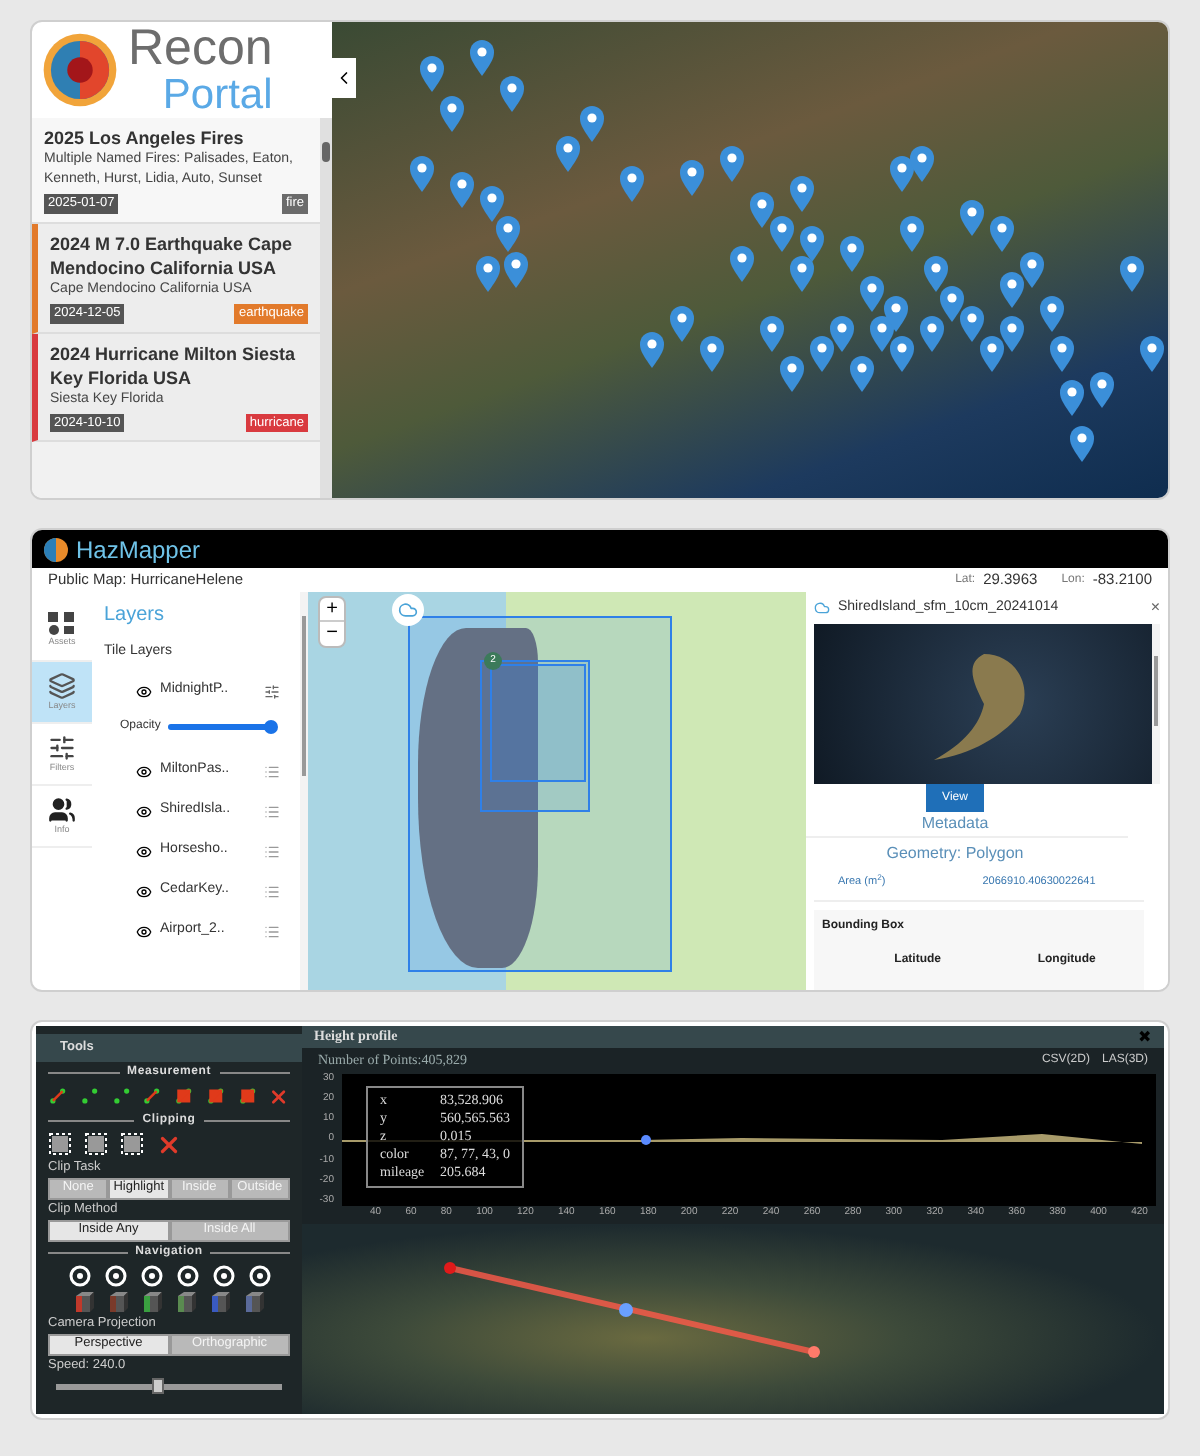  What do you see at coordinates (344, 78) in the screenshot?
I see `collapse-button` at bounding box center [344, 78].